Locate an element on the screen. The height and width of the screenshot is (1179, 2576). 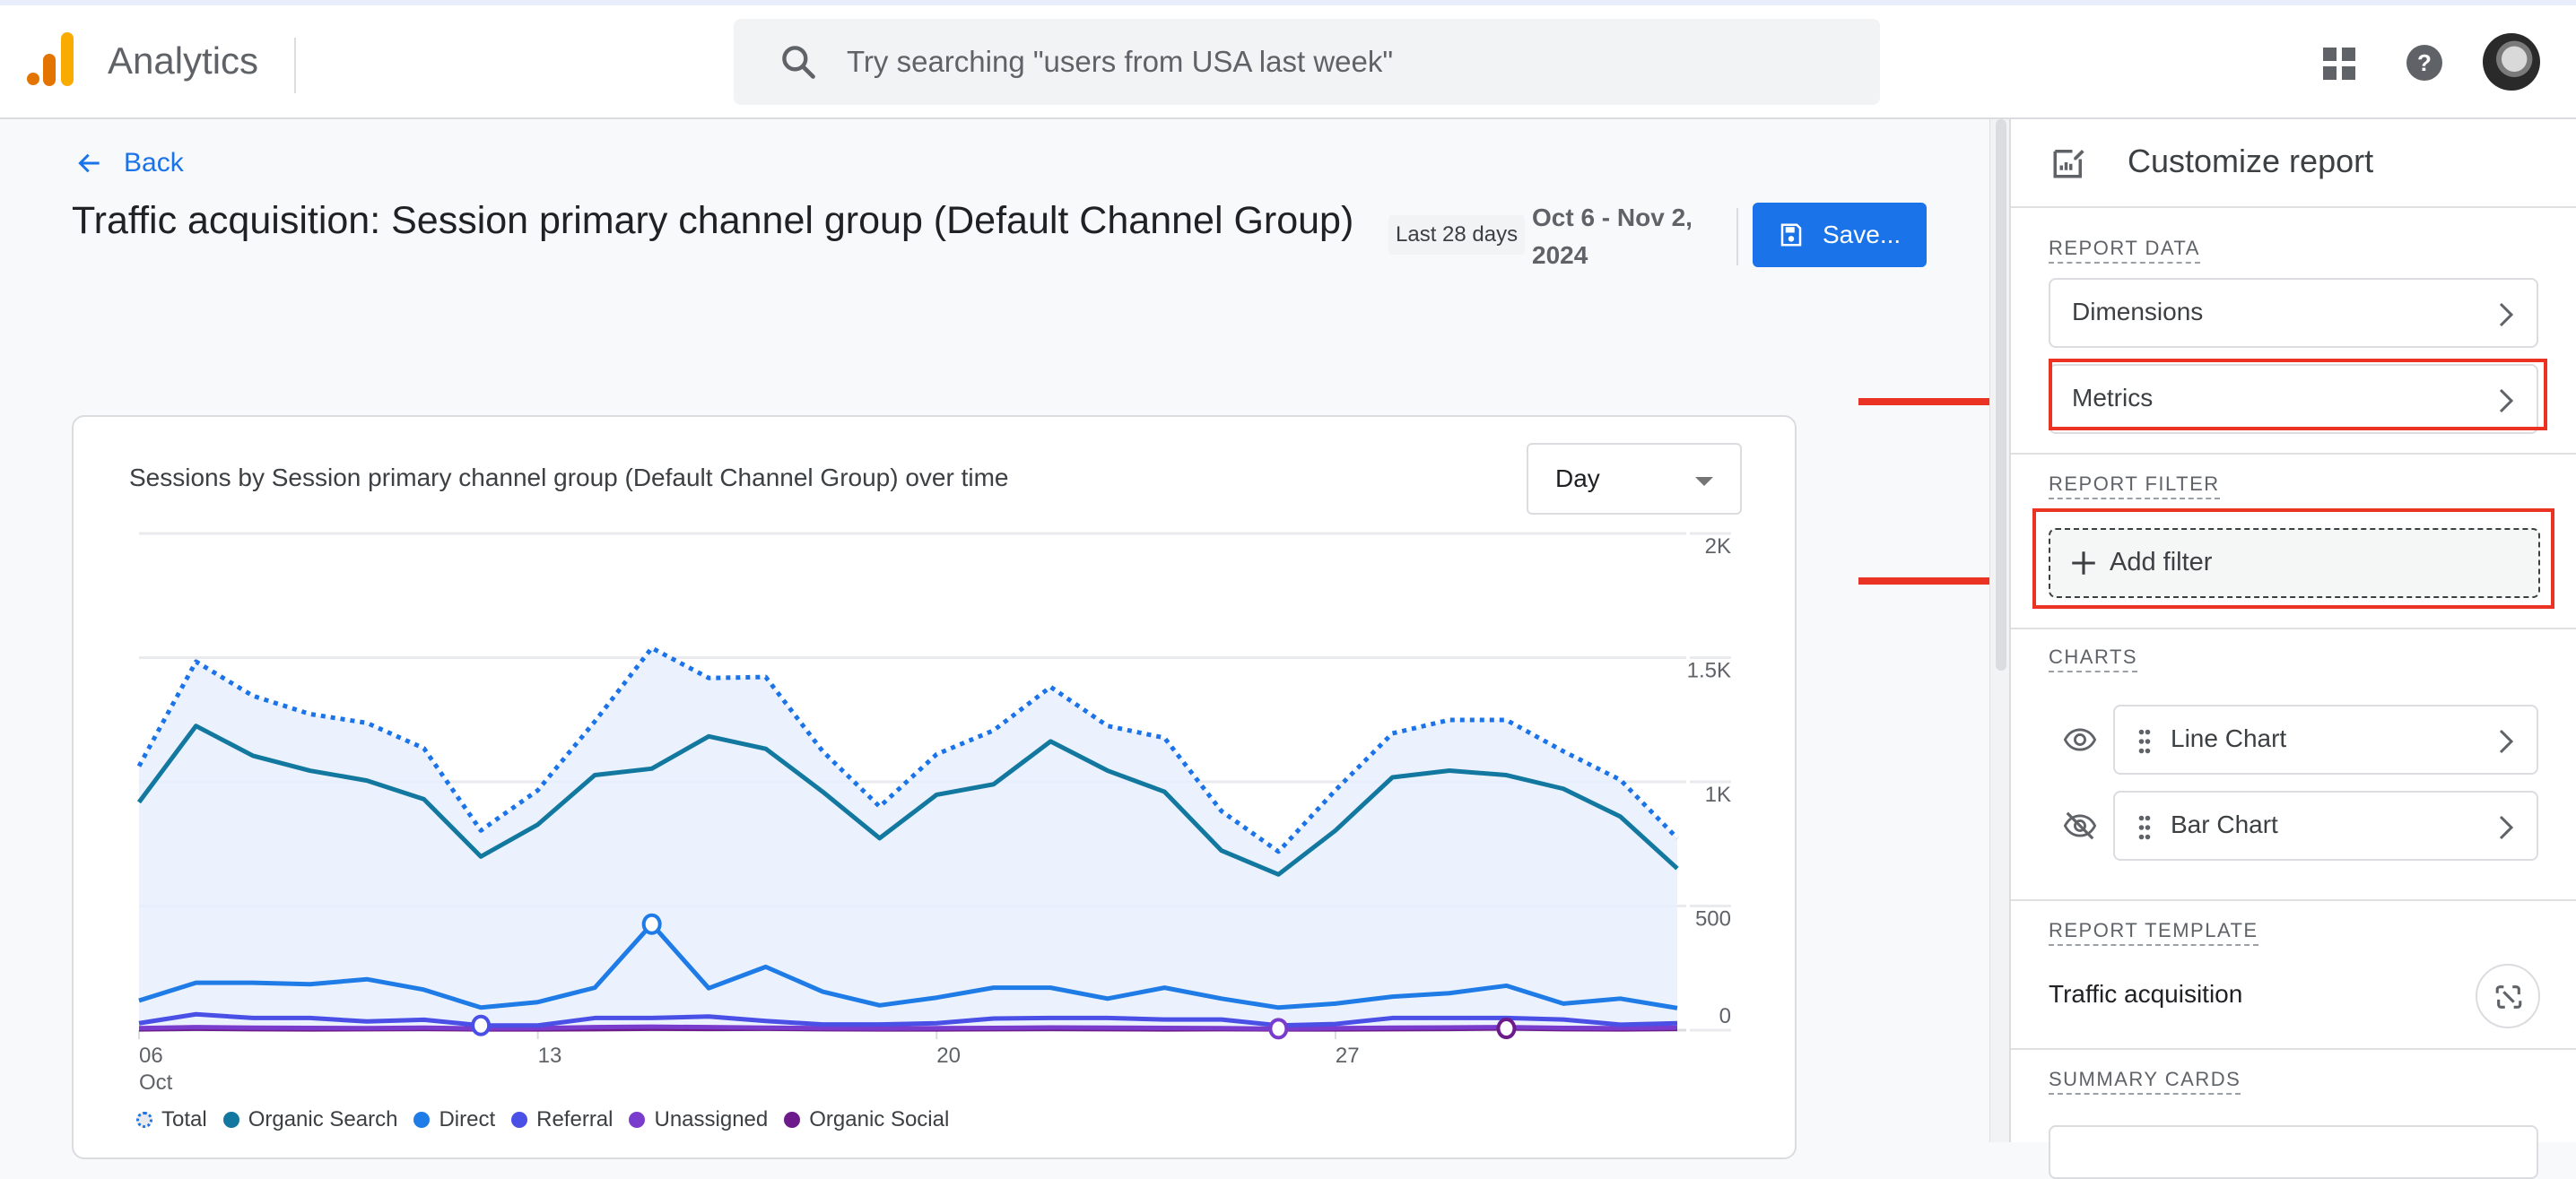
search-icon is located at coordinates (798, 62).